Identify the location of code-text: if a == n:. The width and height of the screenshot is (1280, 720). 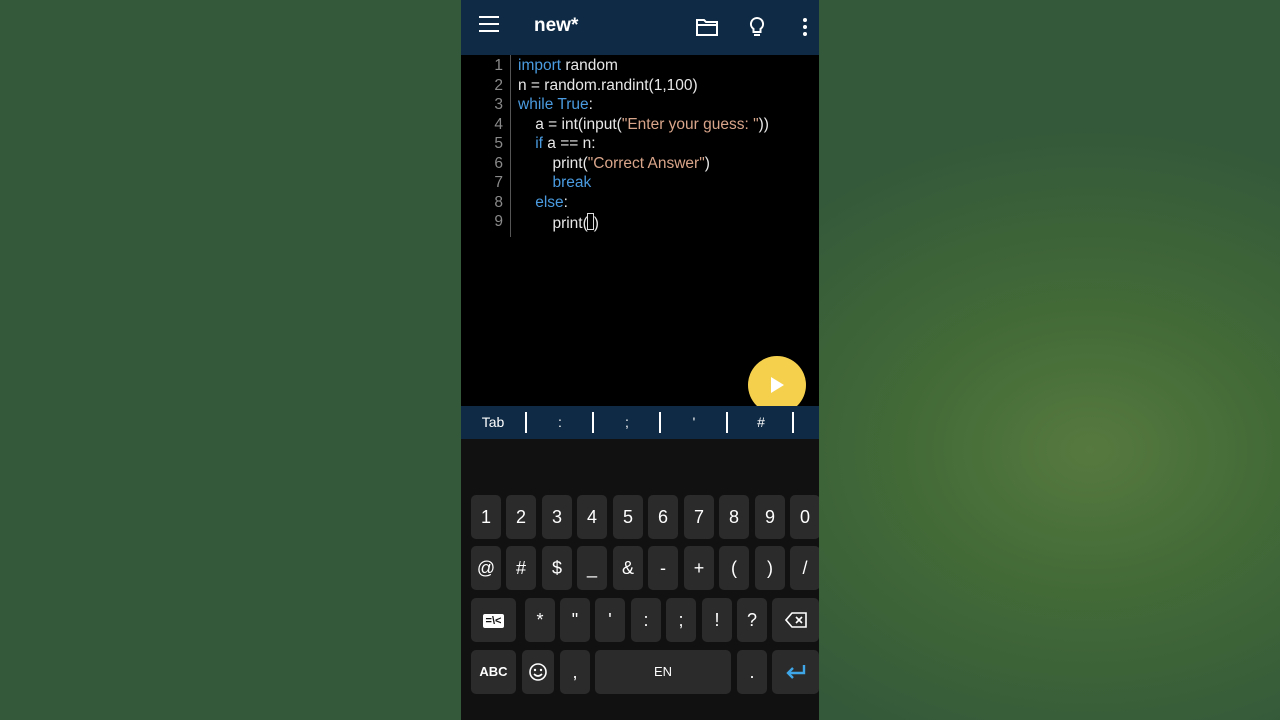
(557, 144).